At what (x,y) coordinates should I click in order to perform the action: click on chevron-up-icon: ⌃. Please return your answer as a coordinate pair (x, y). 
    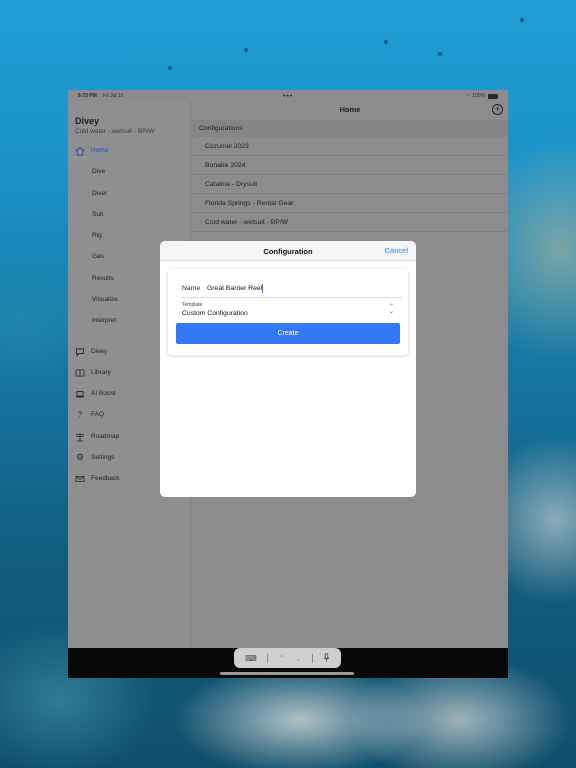
    Looking at the image, I should click on (281, 658).